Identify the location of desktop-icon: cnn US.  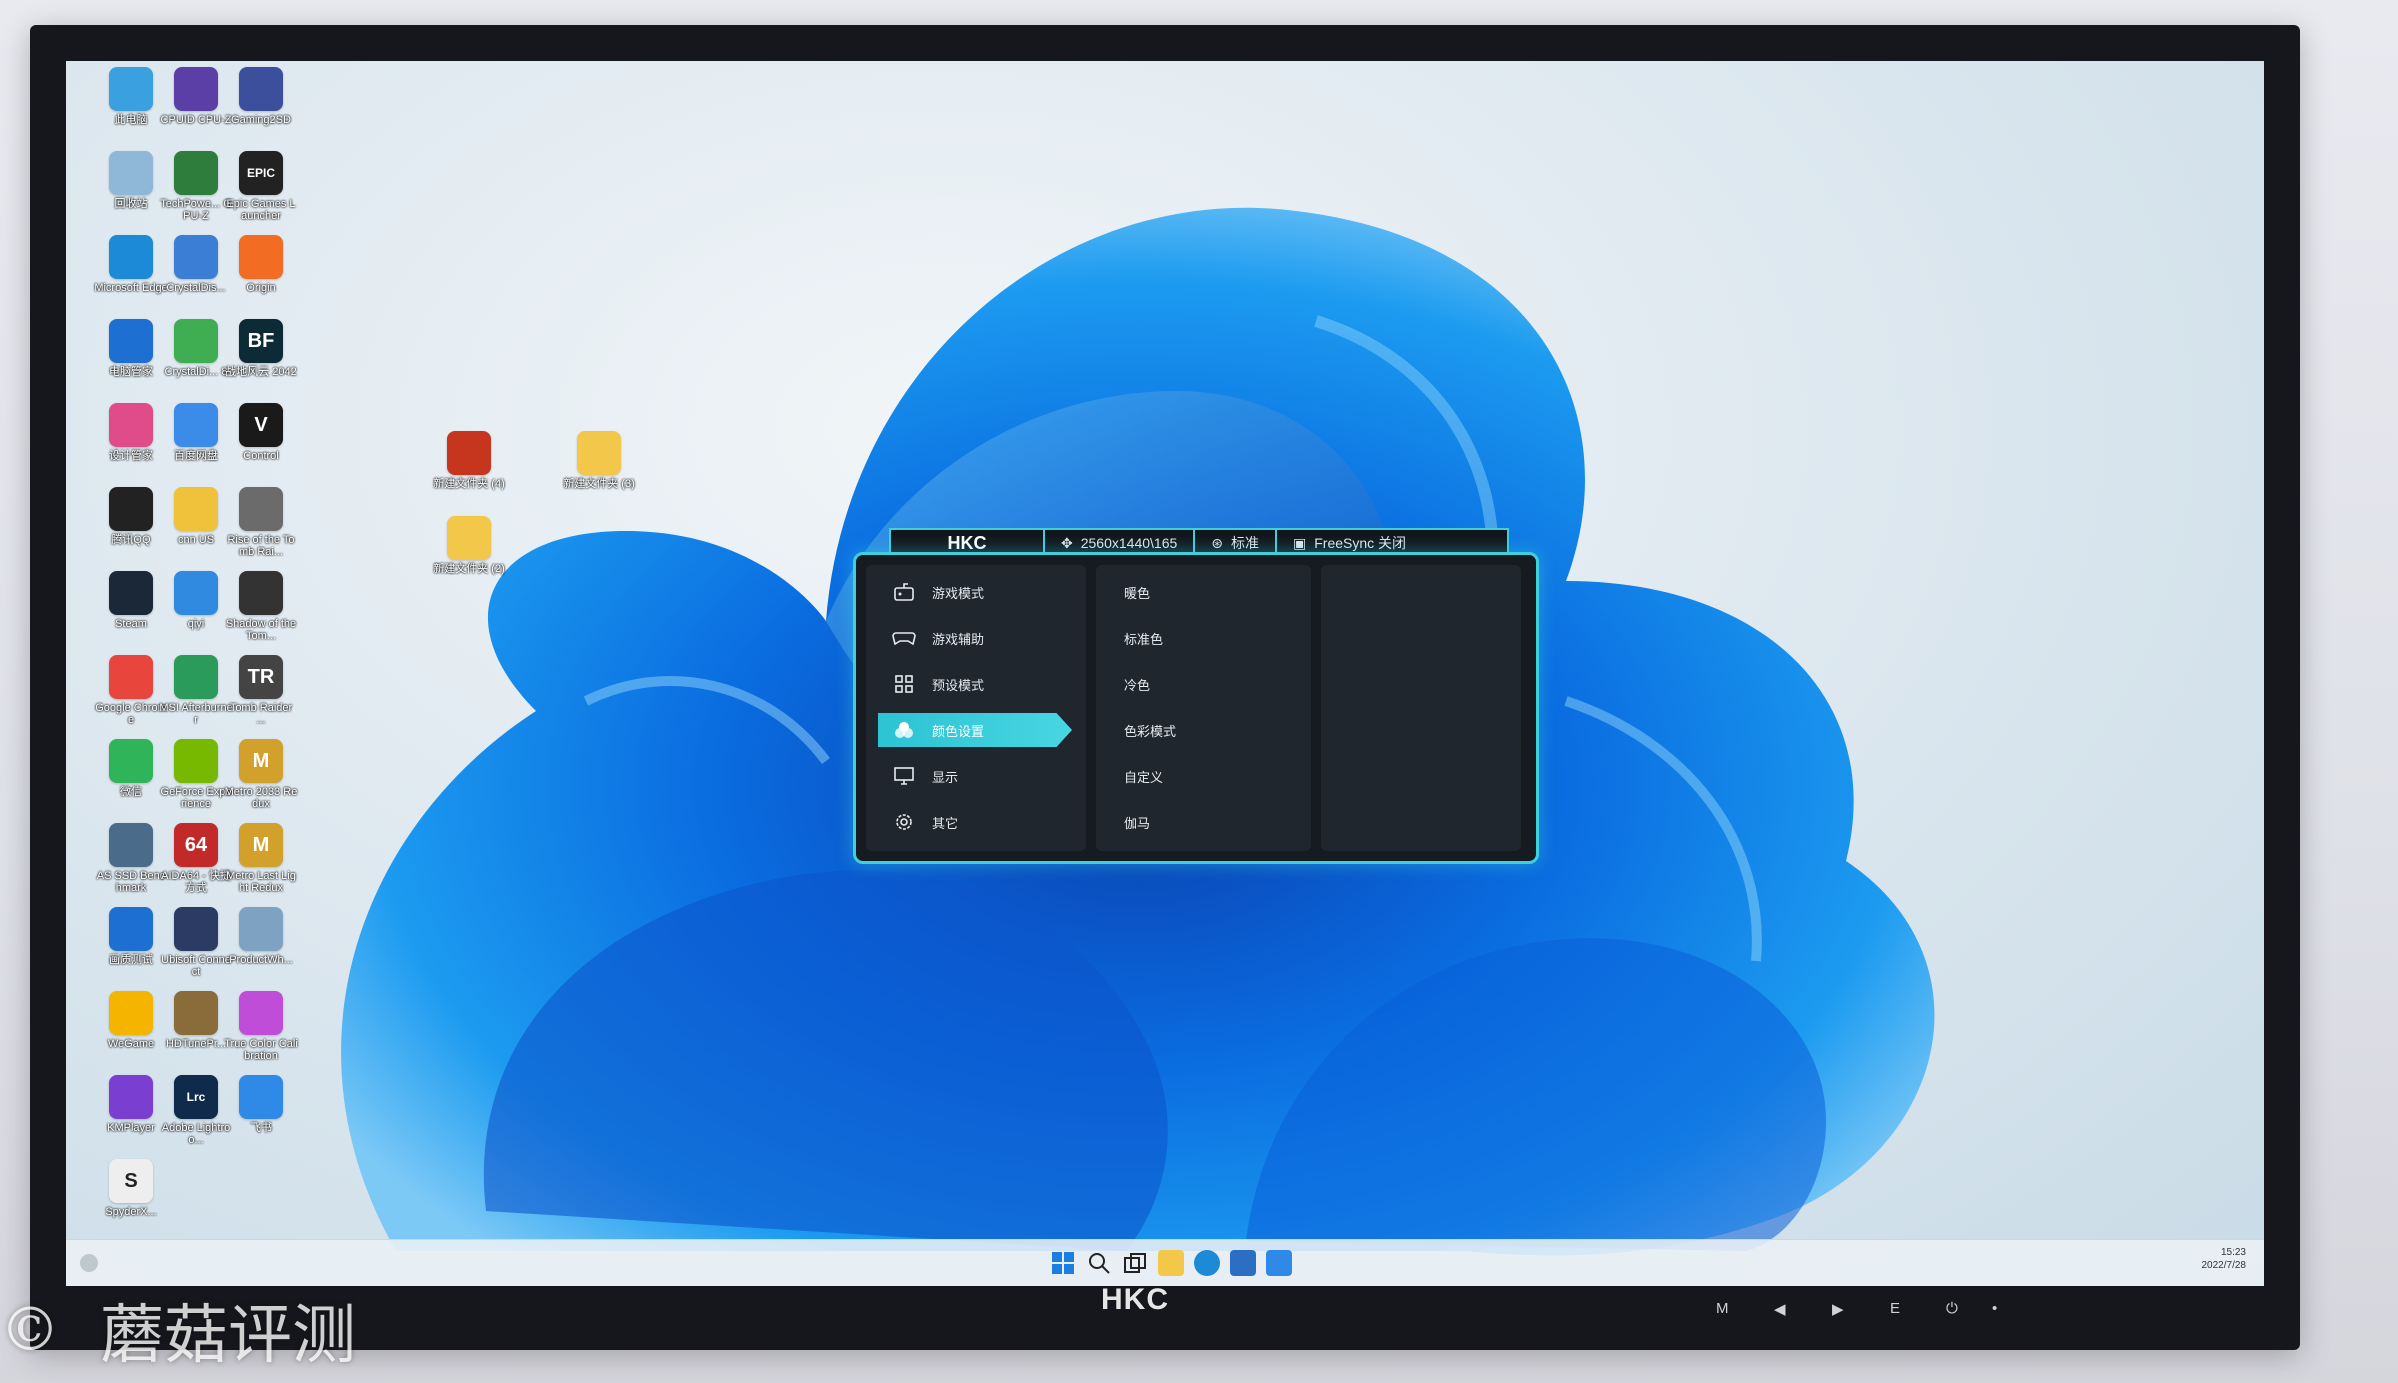
(196, 516).